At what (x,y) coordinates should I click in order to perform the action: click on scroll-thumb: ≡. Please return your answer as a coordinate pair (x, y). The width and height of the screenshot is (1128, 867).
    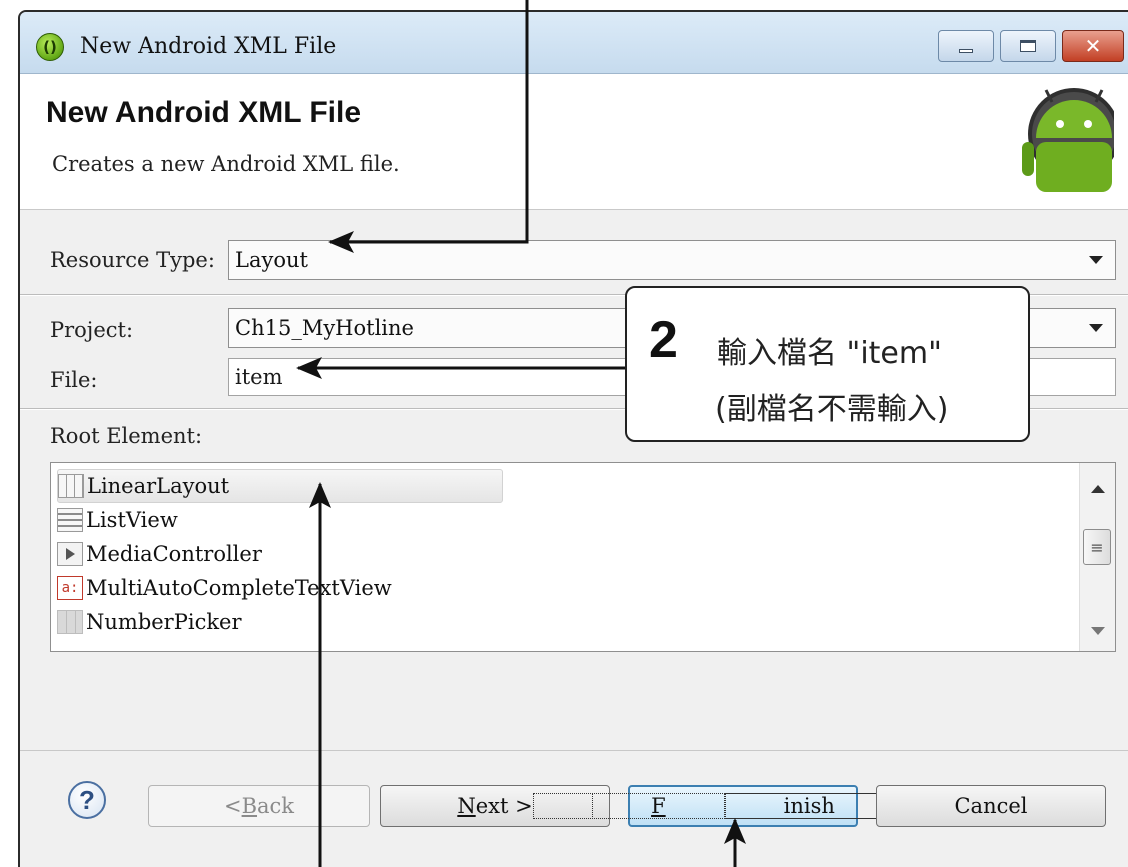
    Looking at the image, I should click on (1097, 547).